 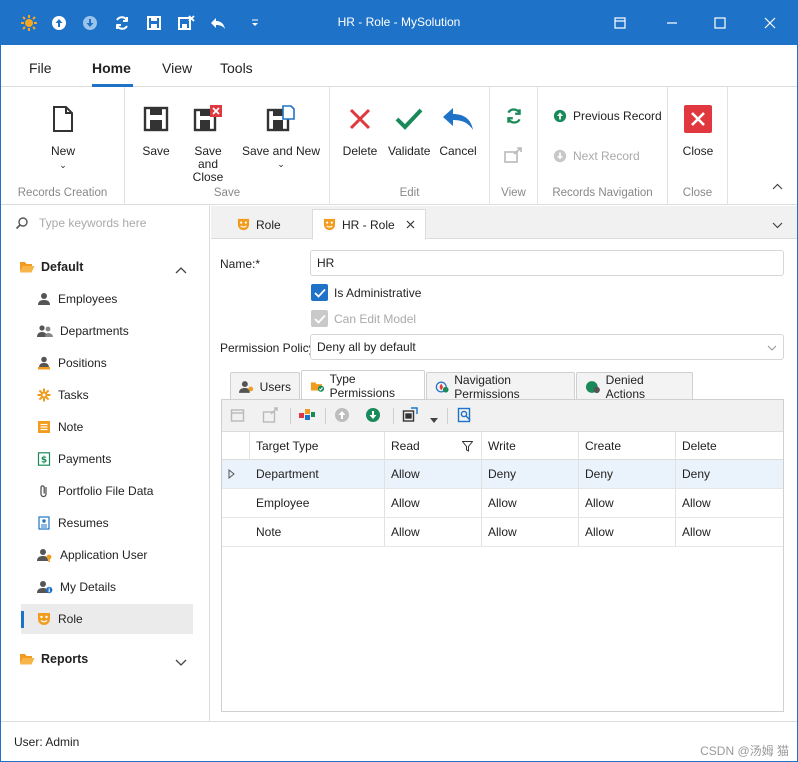 I want to click on delete-button: Delete, so click(x=360, y=127).